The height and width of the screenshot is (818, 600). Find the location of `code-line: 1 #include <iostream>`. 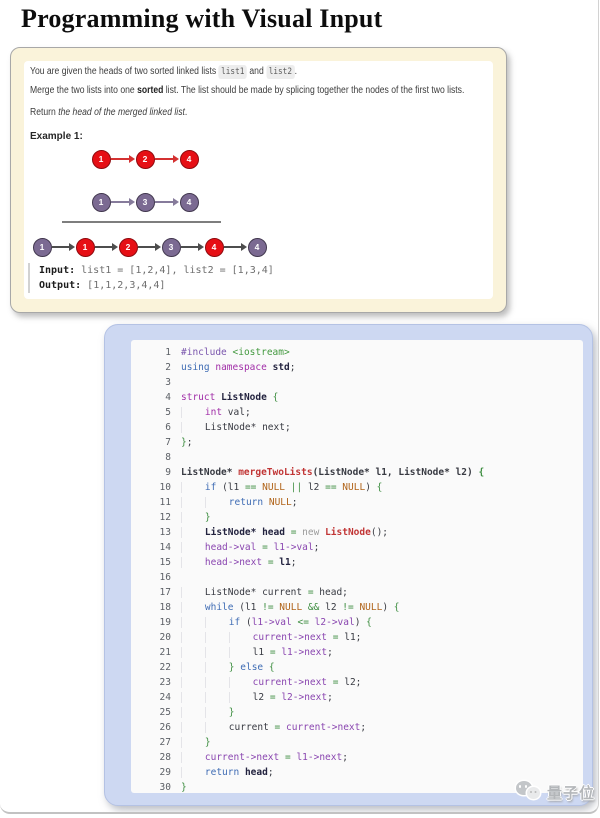

code-line: 1 #include <iostream> is located at coordinates (360, 352).